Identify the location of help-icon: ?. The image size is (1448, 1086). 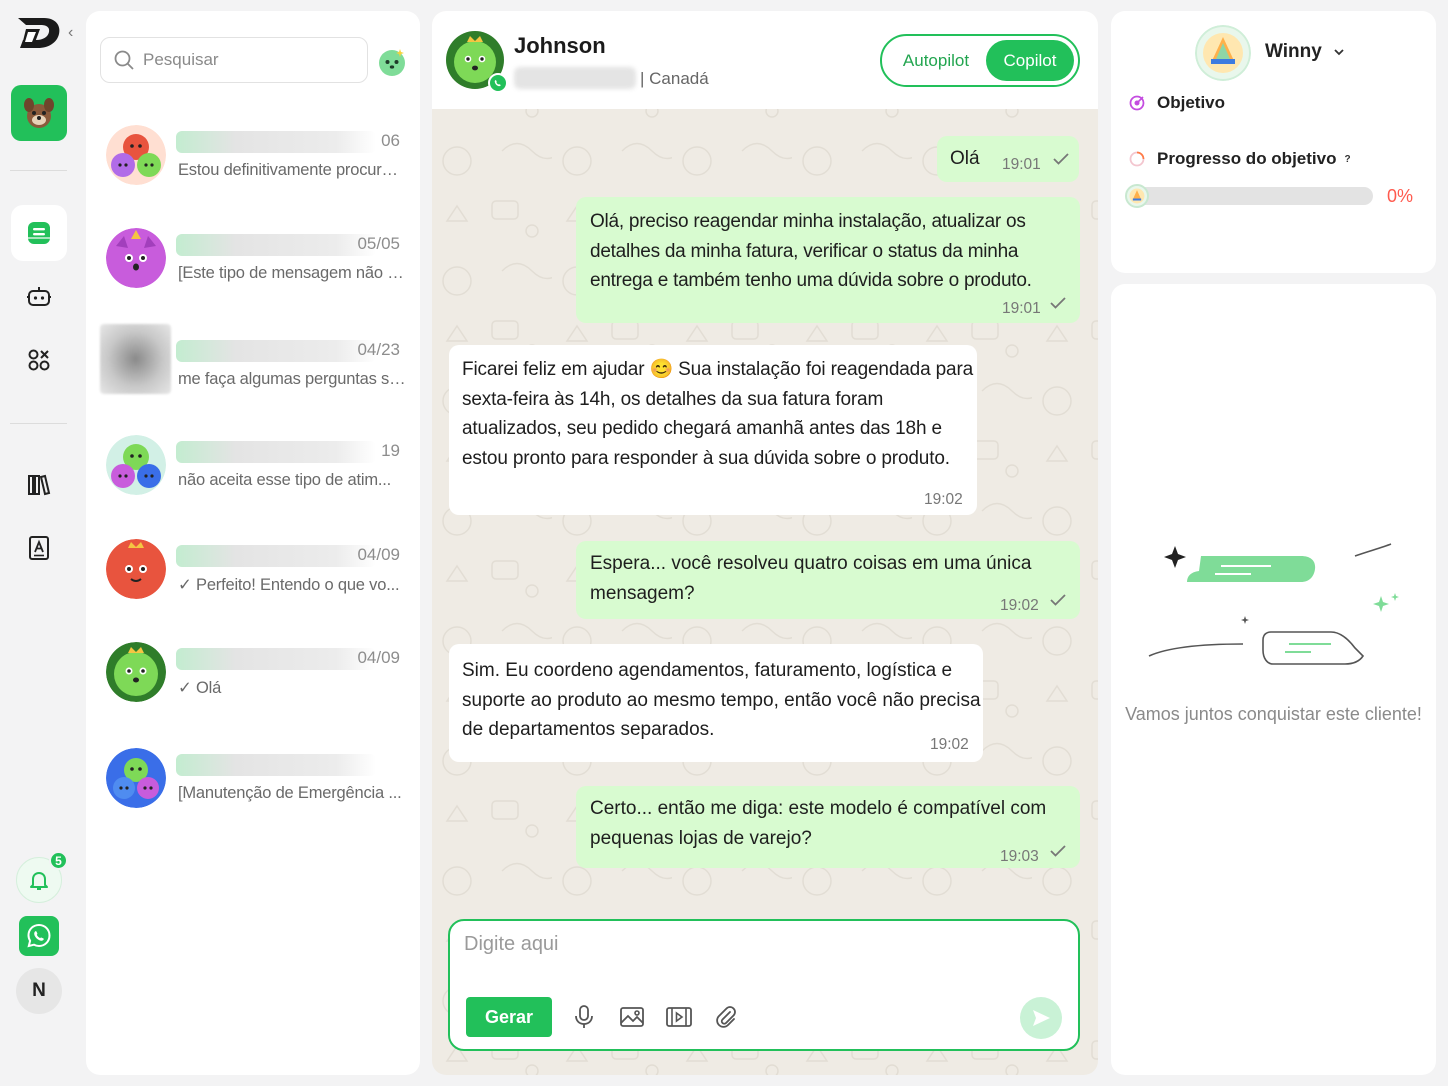
(1347, 159).